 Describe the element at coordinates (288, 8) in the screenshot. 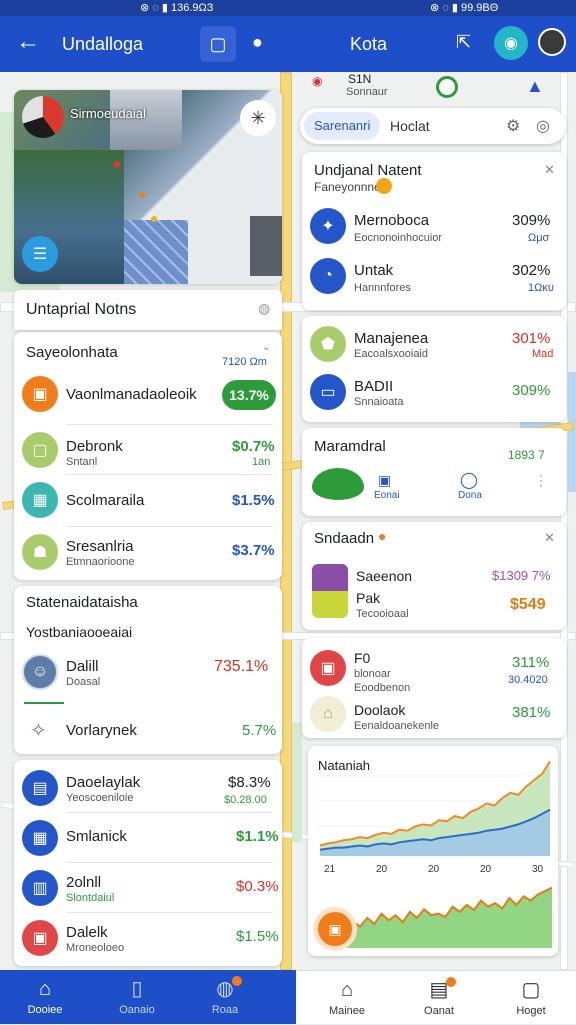

I see `status-bar: ⊗ ◌ ▮ 136.9ΩЗ ⊗ ◌ ▮ 99.9ΒΘ` at that location.